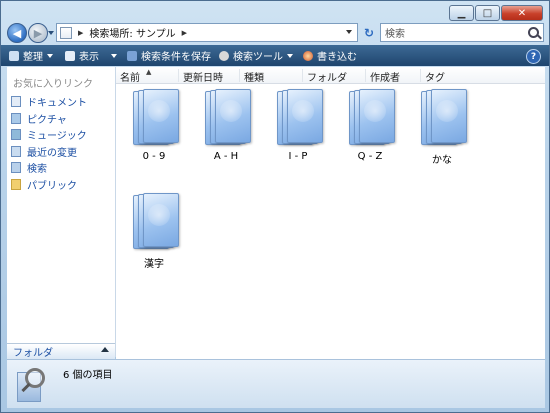 This screenshot has height=413, width=550. What do you see at coordinates (132, 55) in the screenshot?
I see `save-icon` at bounding box center [132, 55].